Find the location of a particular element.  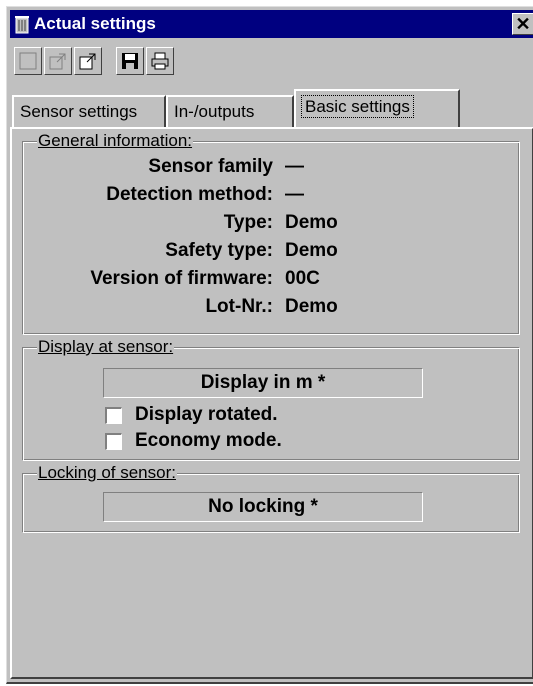

economy-mode-label: Economy mode. is located at coordinates (208, 440).